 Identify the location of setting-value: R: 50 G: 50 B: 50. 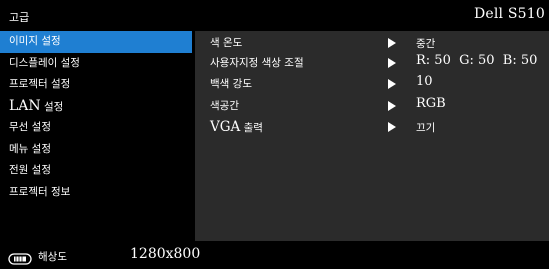
(477, 60).